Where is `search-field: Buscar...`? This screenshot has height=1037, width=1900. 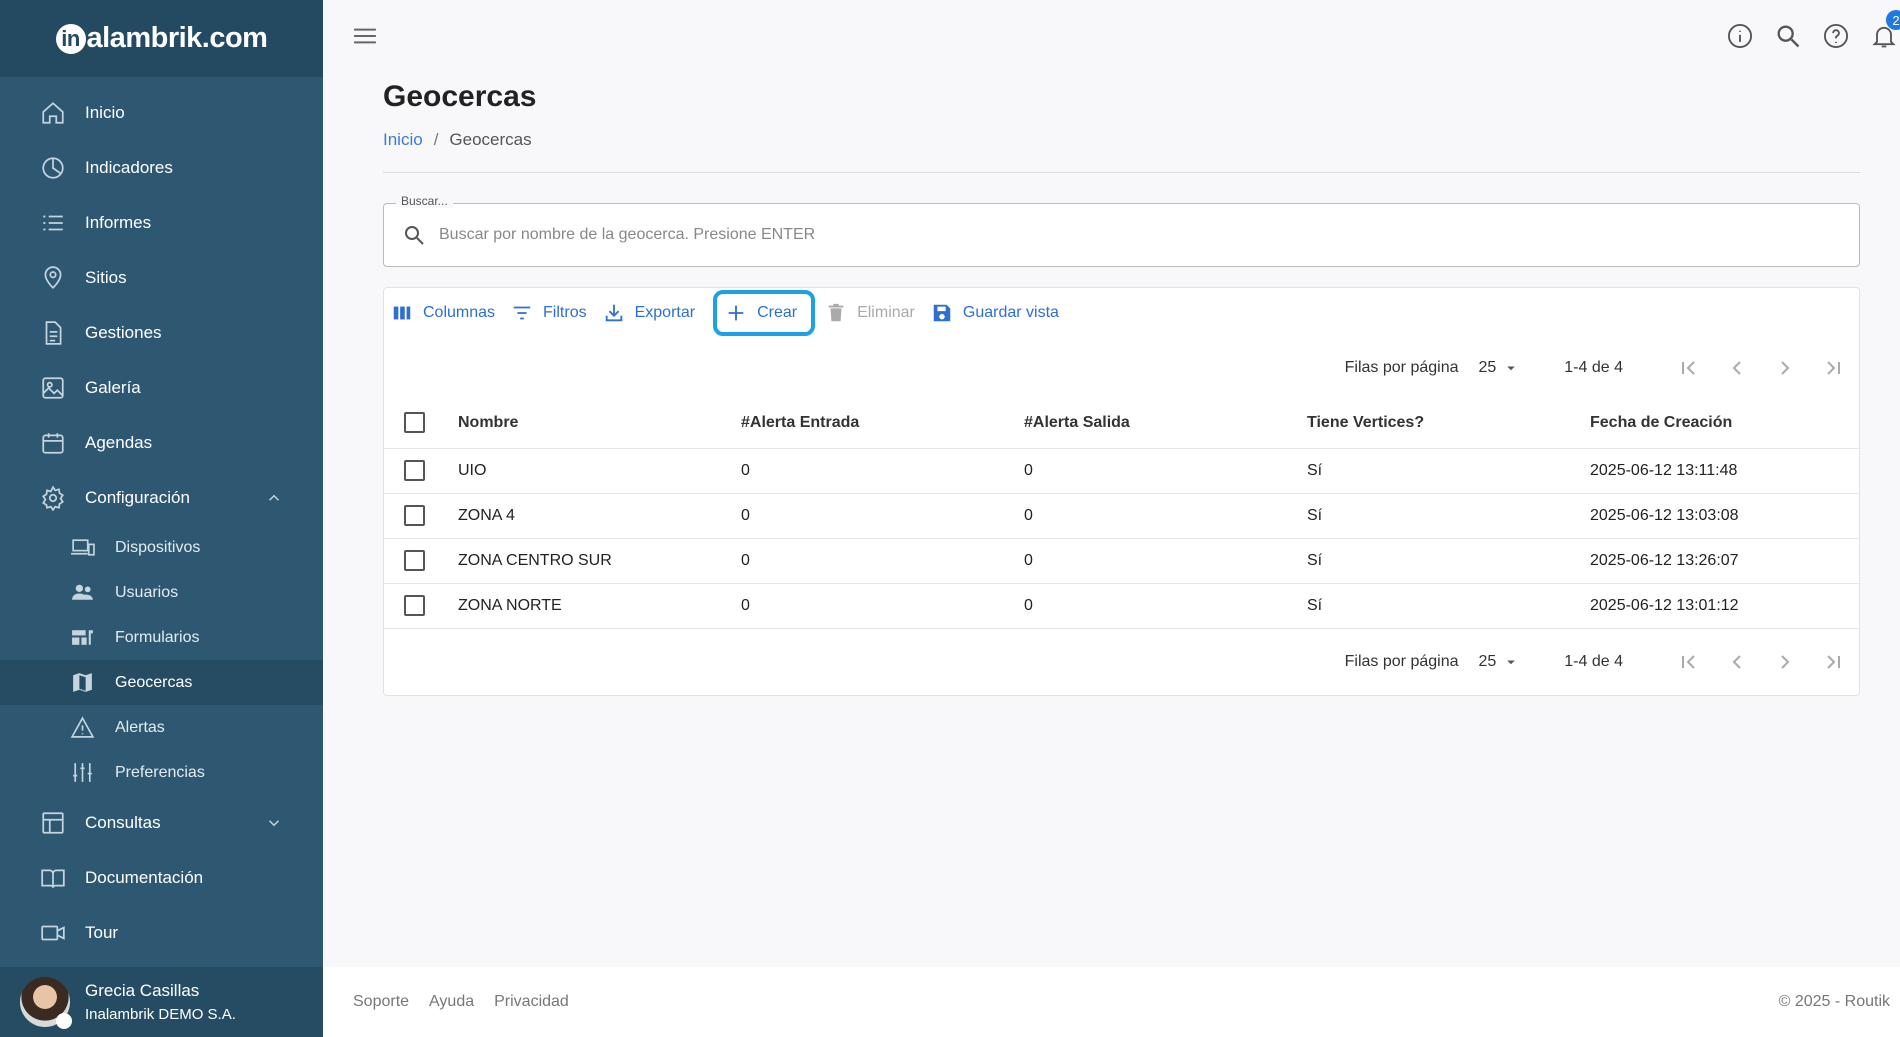 search-field: Buscar... is located at coordinates (1121, 230).